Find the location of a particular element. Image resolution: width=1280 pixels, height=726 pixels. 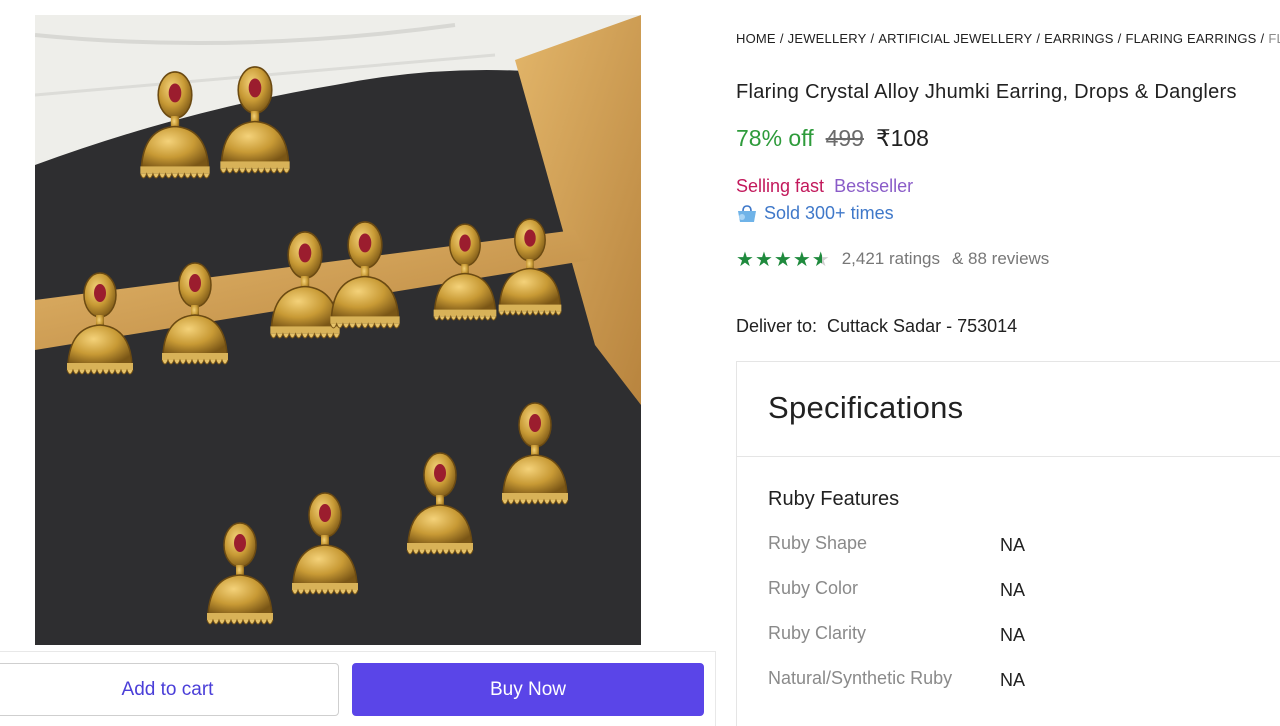

selling-fast-badge: Selling fast is located at coordinates (780, 186).